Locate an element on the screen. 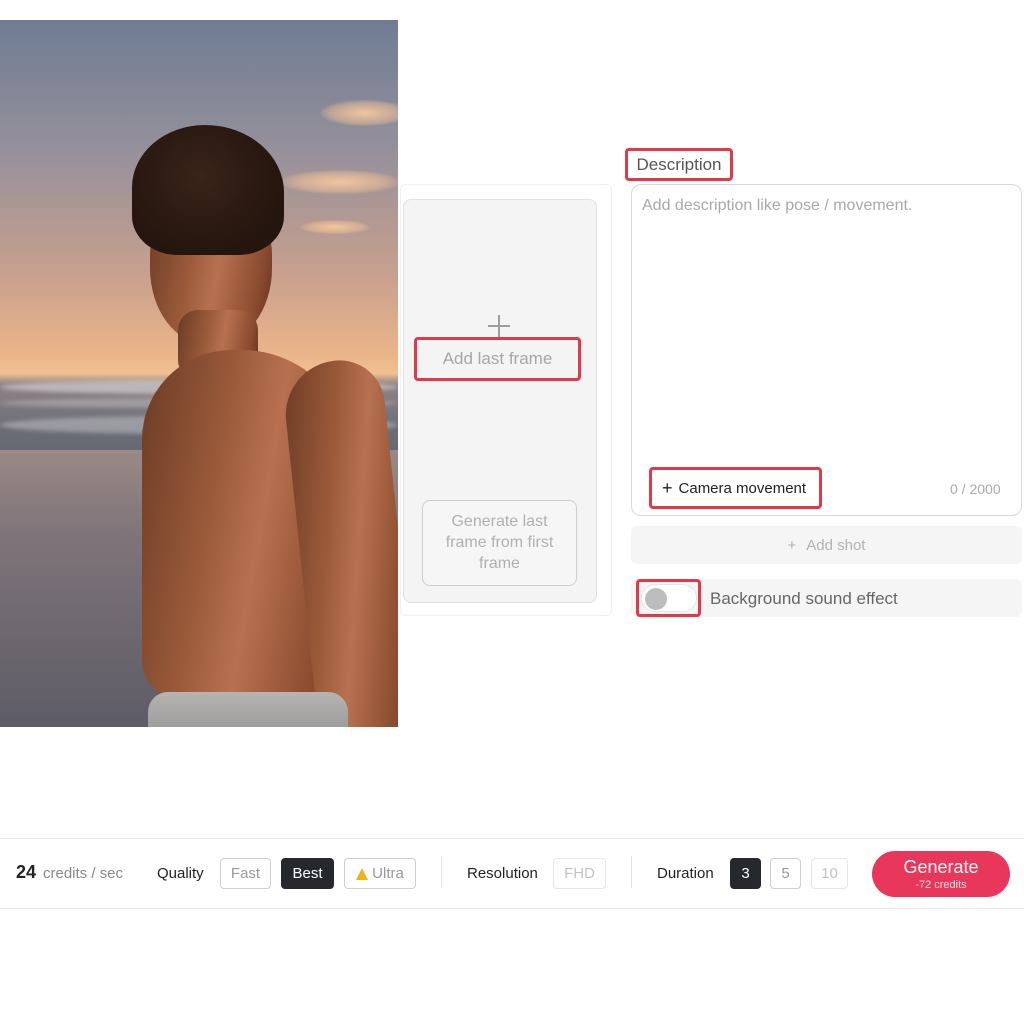 This screenshot has height=1024, width=1024. plus-icon is located at coordinates (499, 326).